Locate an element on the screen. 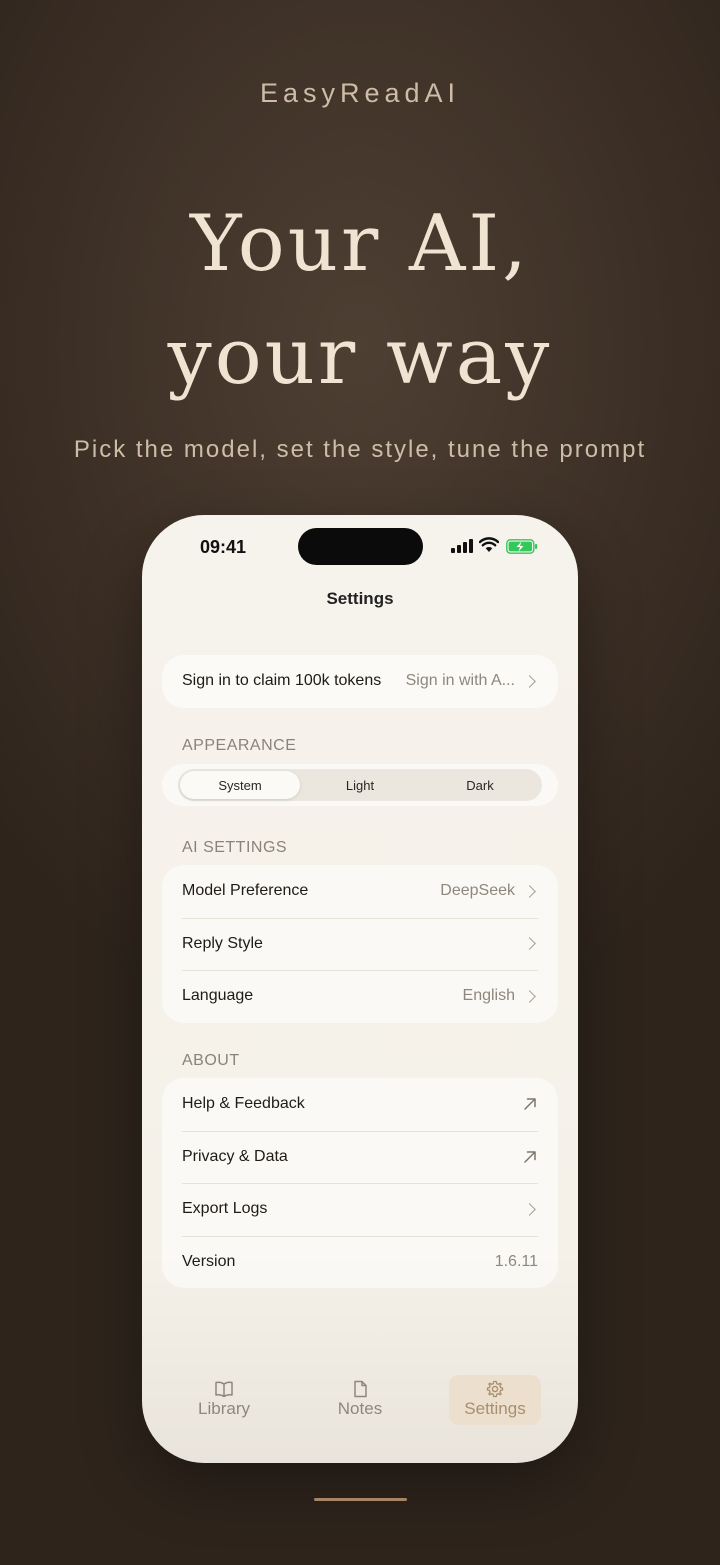 This screenshot has width=720, height=1565. appearance-control: System Light Dark is located at coordinates (360, 785).